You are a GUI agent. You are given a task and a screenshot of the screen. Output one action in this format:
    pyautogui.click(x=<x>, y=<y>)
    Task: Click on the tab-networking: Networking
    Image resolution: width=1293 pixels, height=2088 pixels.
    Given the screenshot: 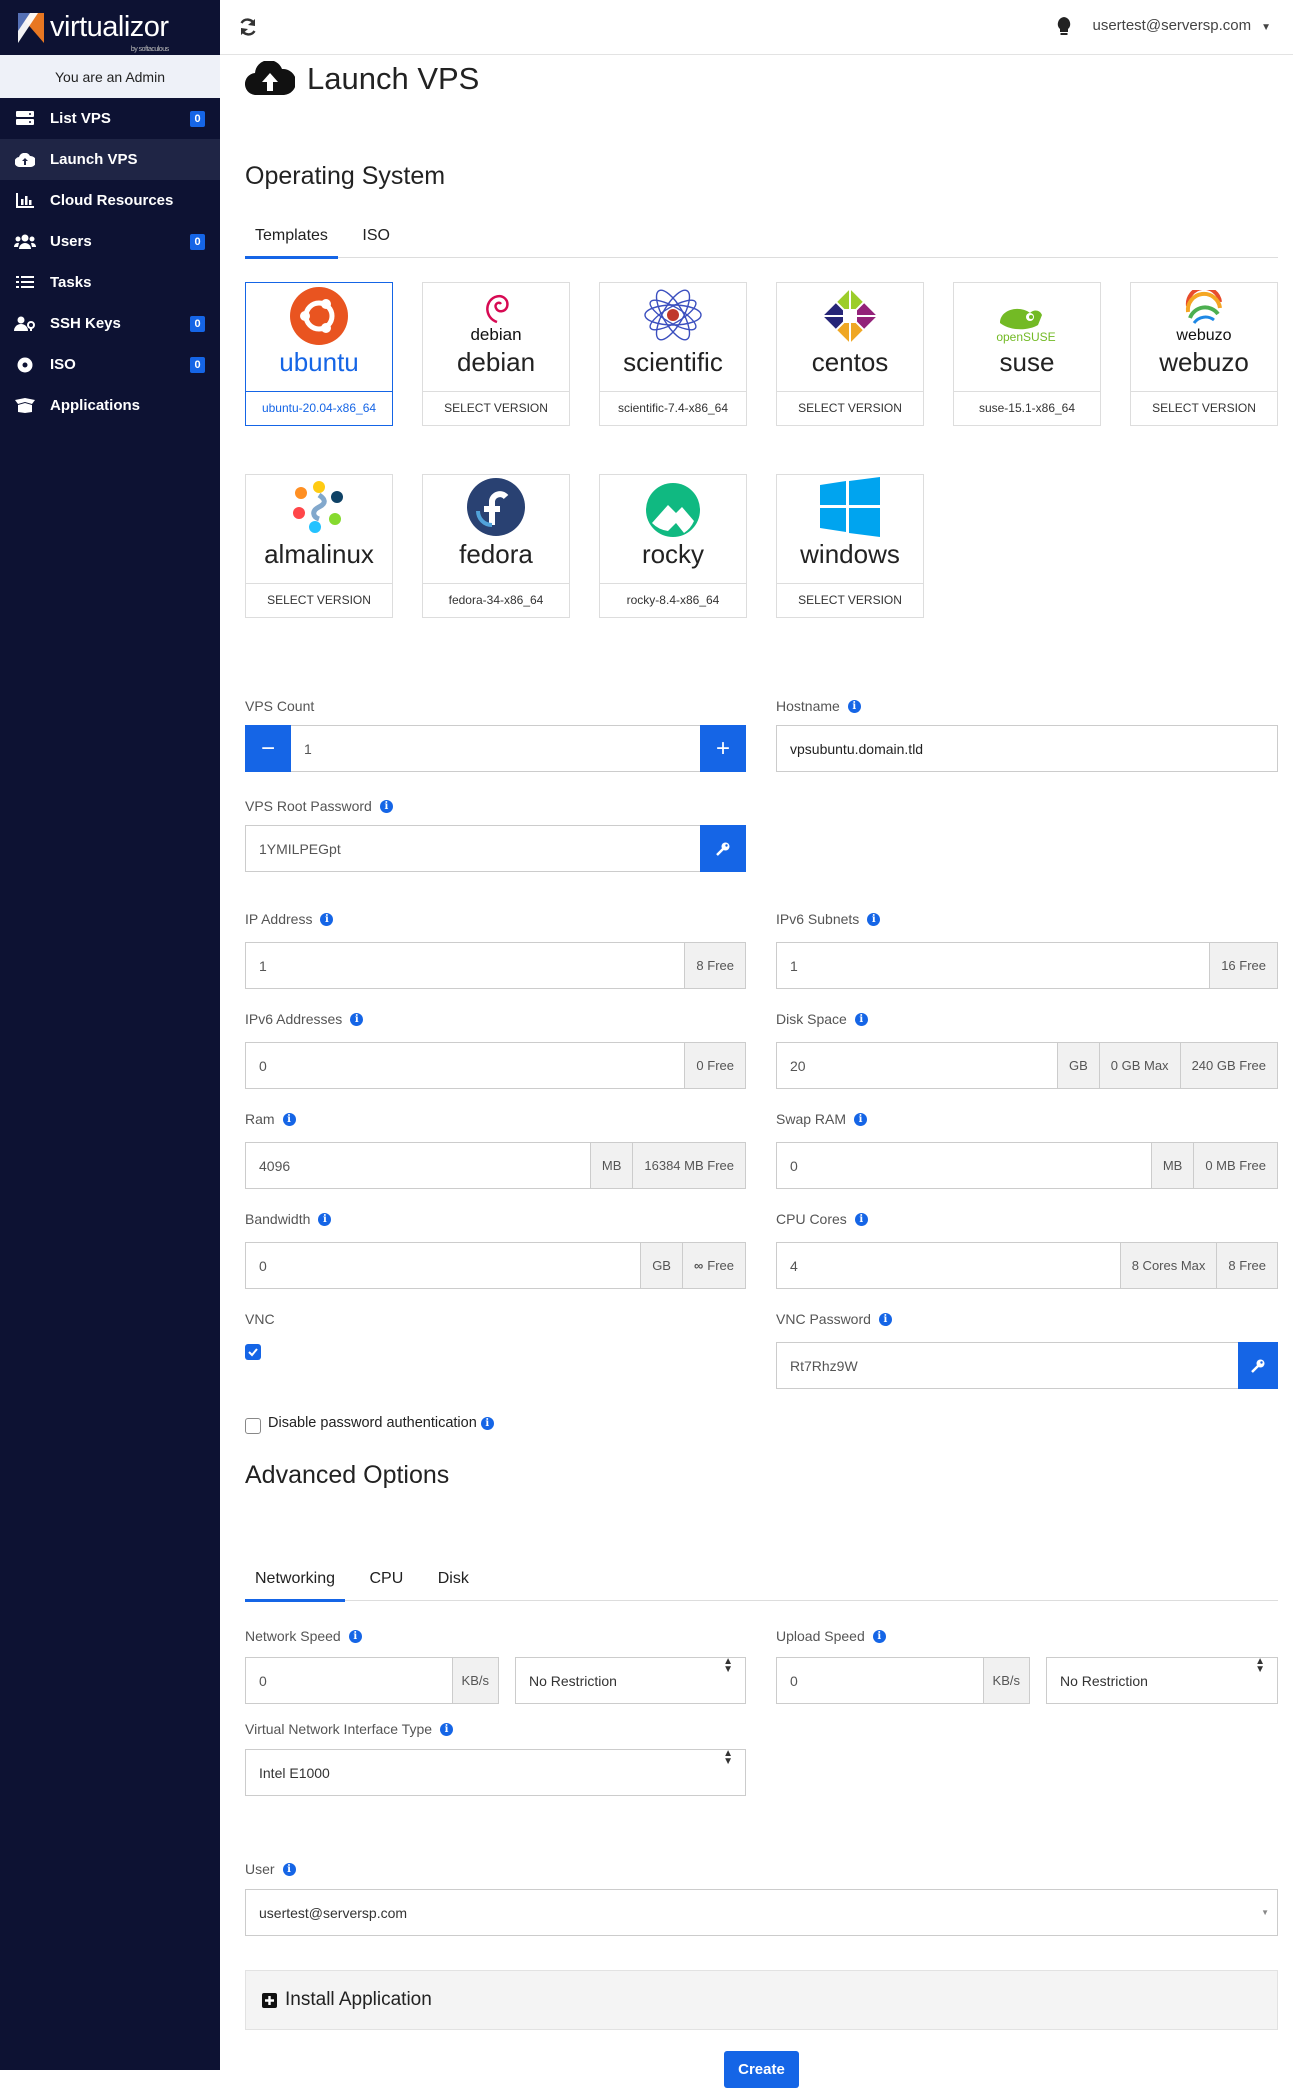 What is the action you would take?
    pyautogui.click(x=295, y=1583)
    